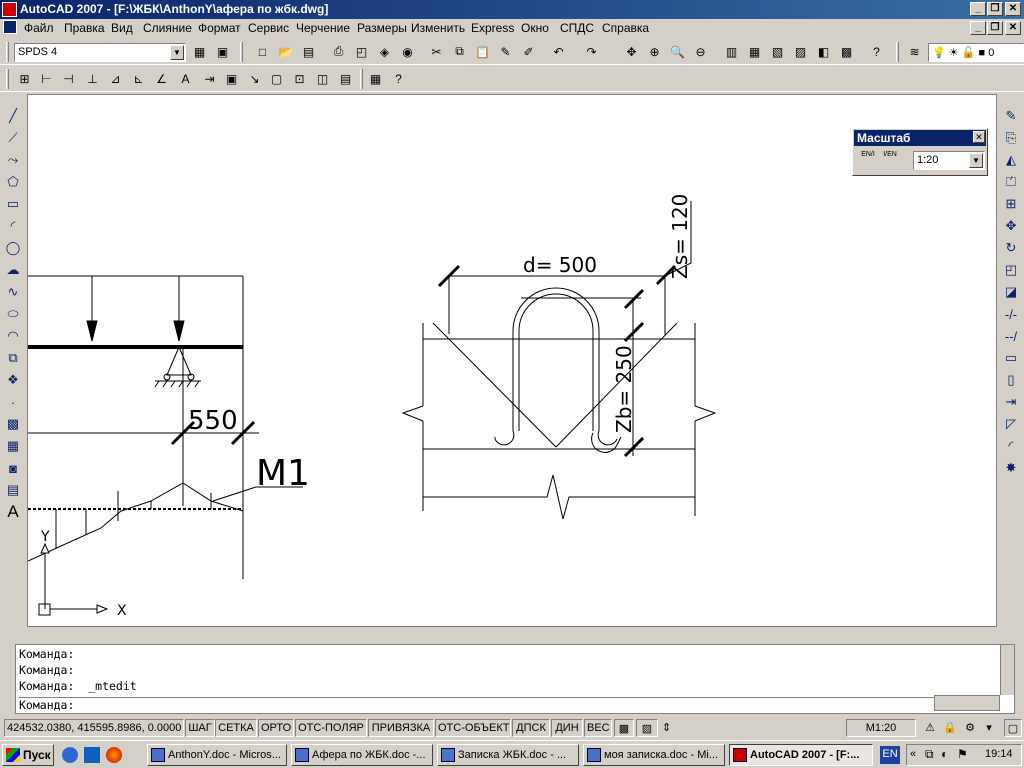 The width and height of the screenshot is (1024, 768). What do you see at coordinates (625, 28) in the screenshot?
I see `menu-help: Справка` at bounding box center [625, 28].